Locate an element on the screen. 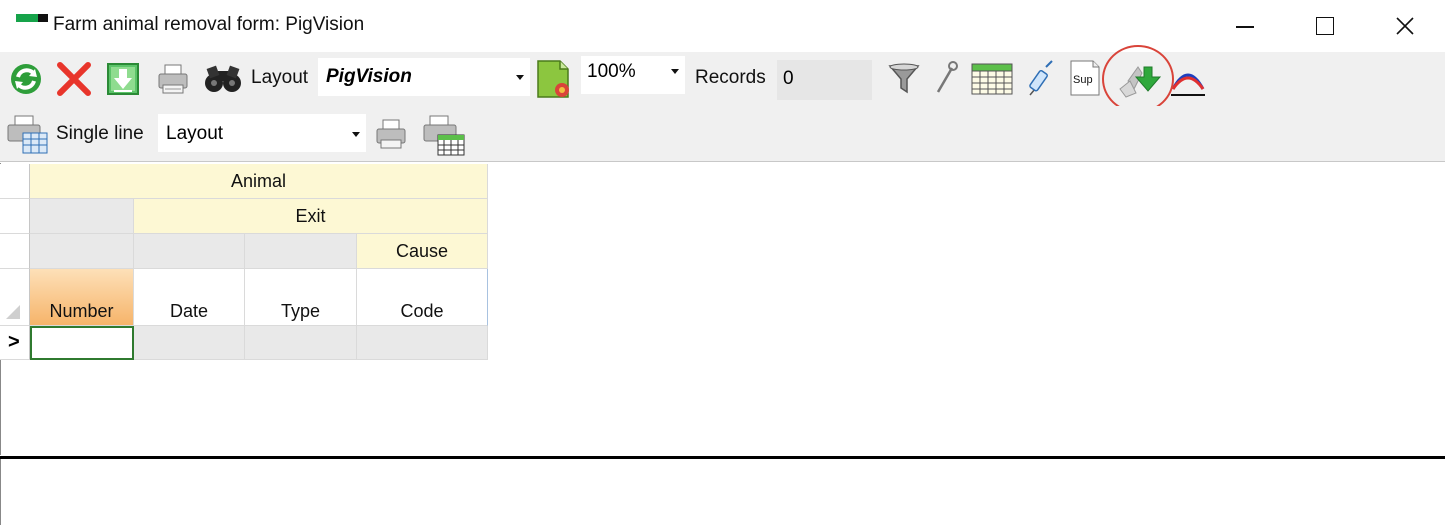 This screenshot has height=525, width=1445. filter-button is located at coordinates (904, 79).